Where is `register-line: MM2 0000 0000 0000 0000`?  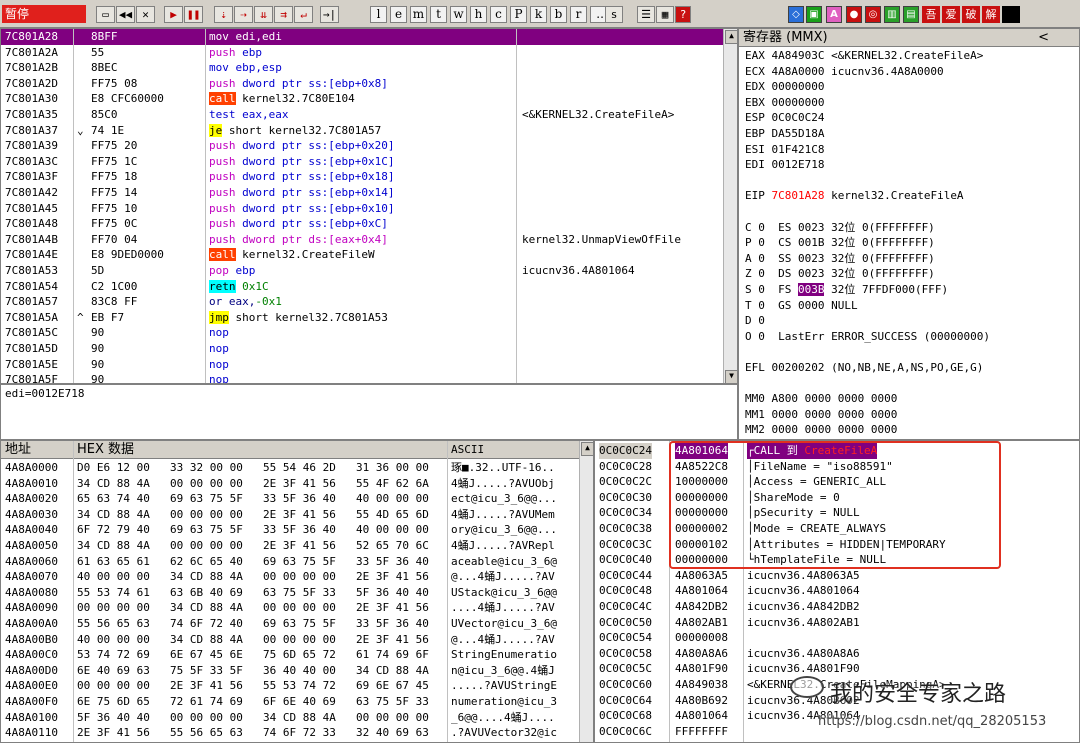
register-line: MM2 0000 0000 0000 0000 is located at coordinates (910, 430).